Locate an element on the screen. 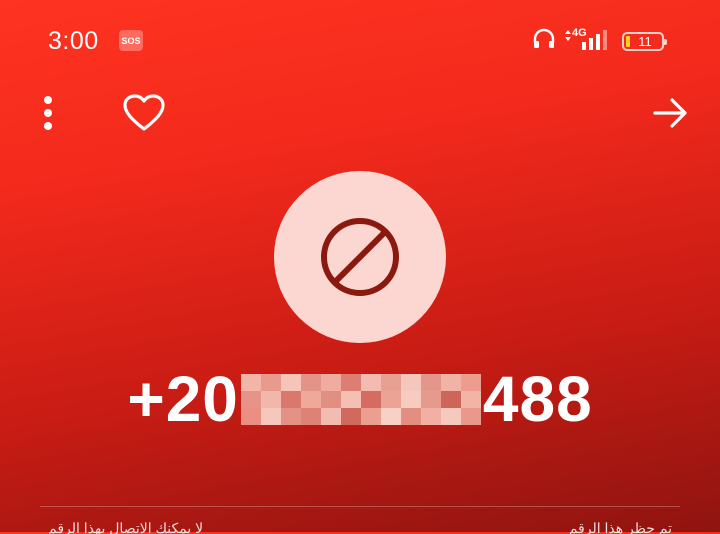  phone-number-prefix: +20 is located at coordinates (183, 399).